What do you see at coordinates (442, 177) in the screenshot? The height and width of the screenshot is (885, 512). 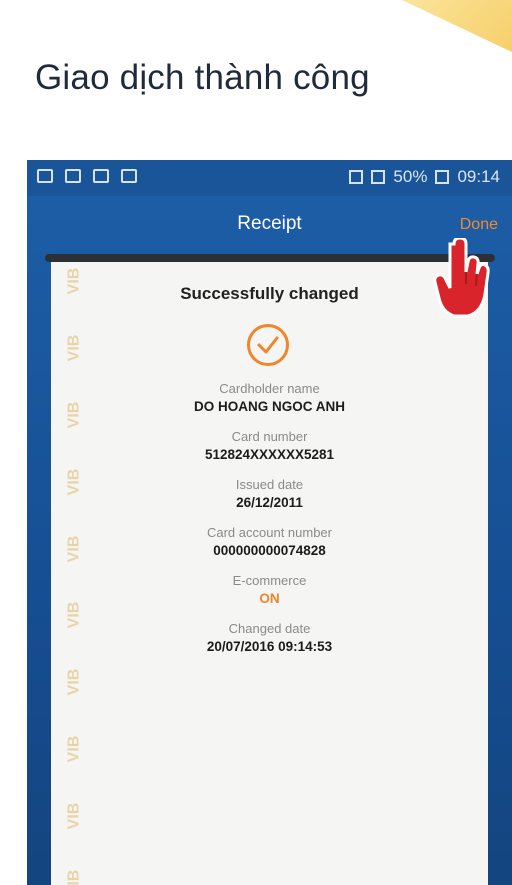 I see `battery-icon` at bounding box center [442, 177].